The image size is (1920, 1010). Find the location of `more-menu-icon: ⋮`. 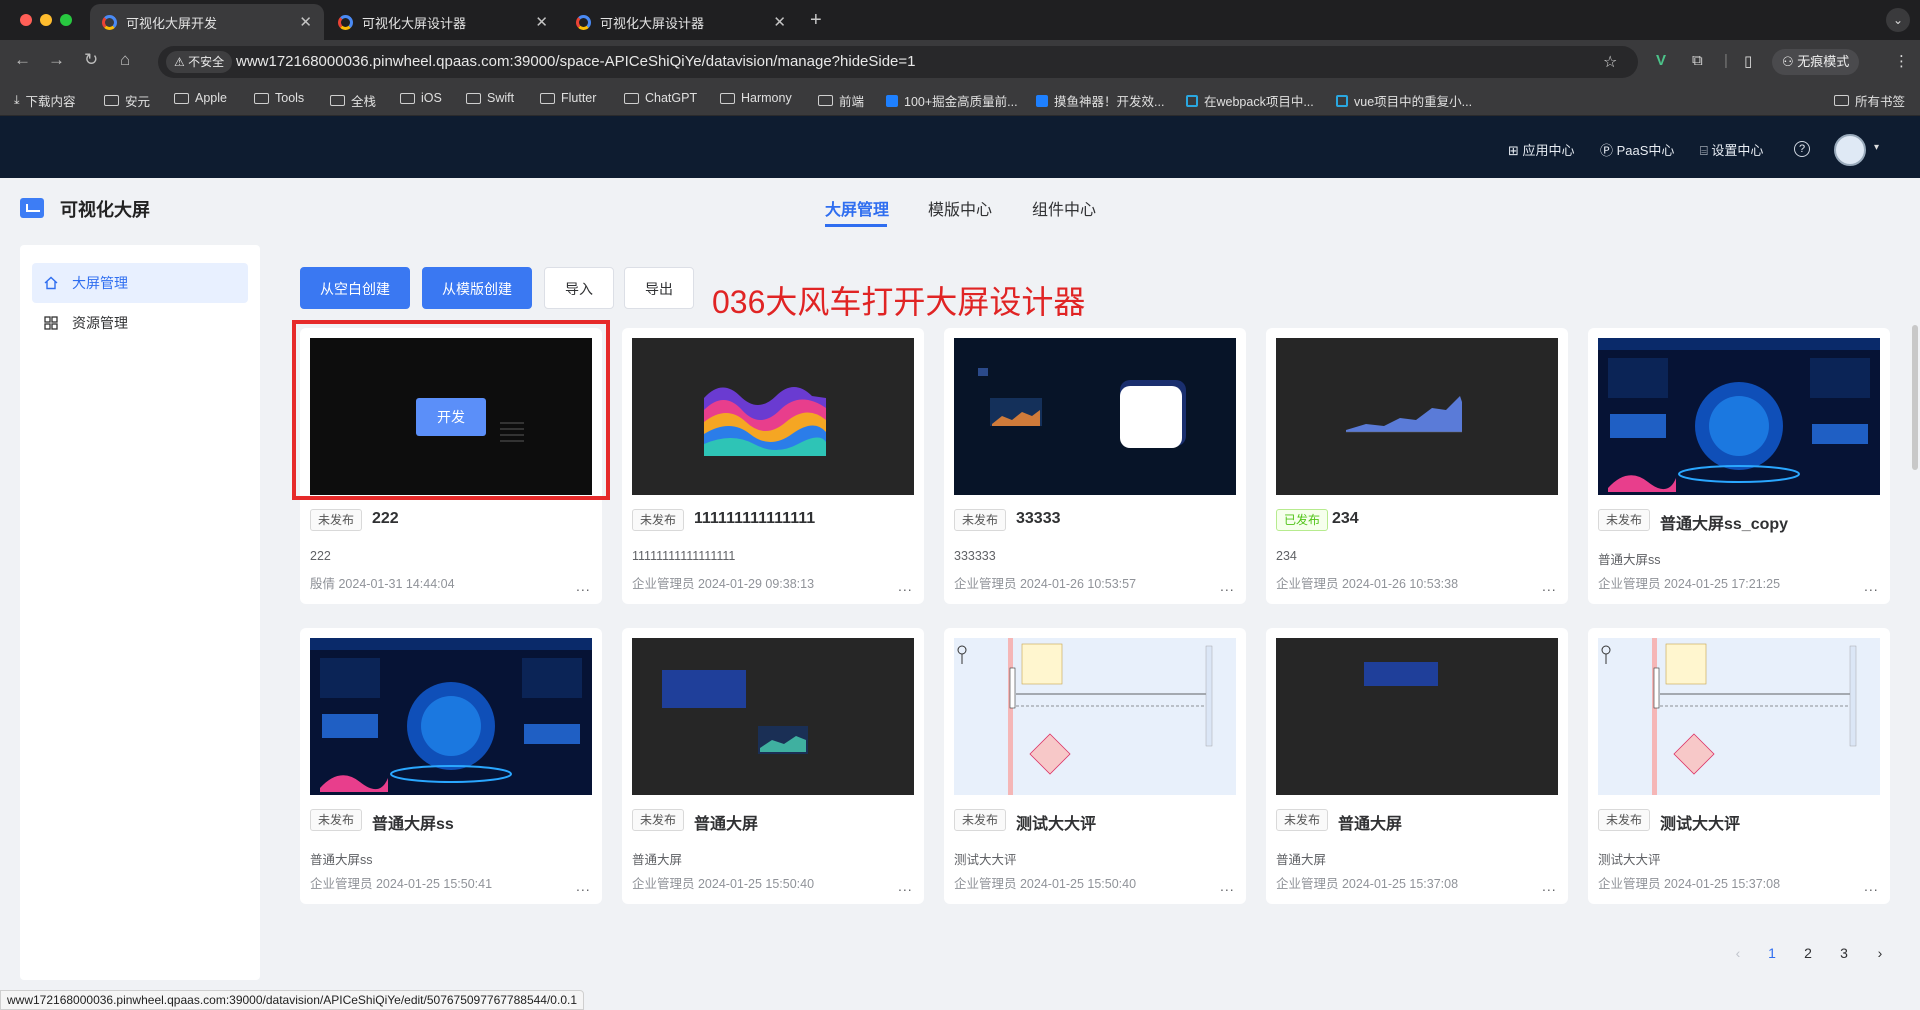

more-menu-icon: ⋮ is located at coordinates (1901, 61).